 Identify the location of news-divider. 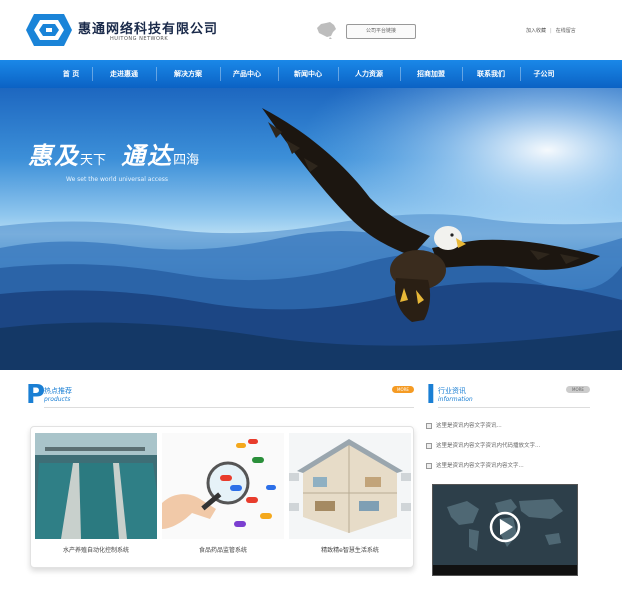
(514, 407).